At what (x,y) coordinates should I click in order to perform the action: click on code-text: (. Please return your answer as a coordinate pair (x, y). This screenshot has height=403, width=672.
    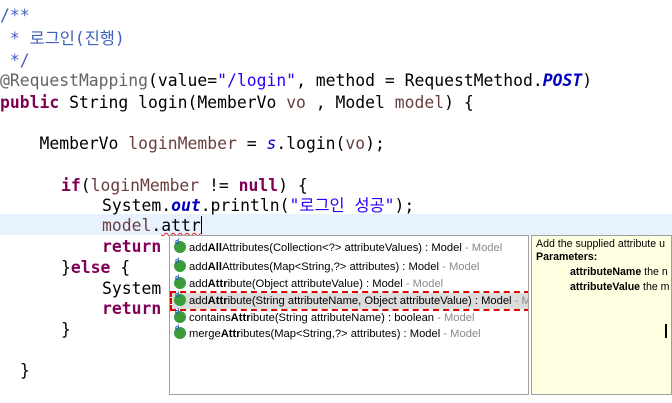
    Looking at the image, I should click on (85, 185).